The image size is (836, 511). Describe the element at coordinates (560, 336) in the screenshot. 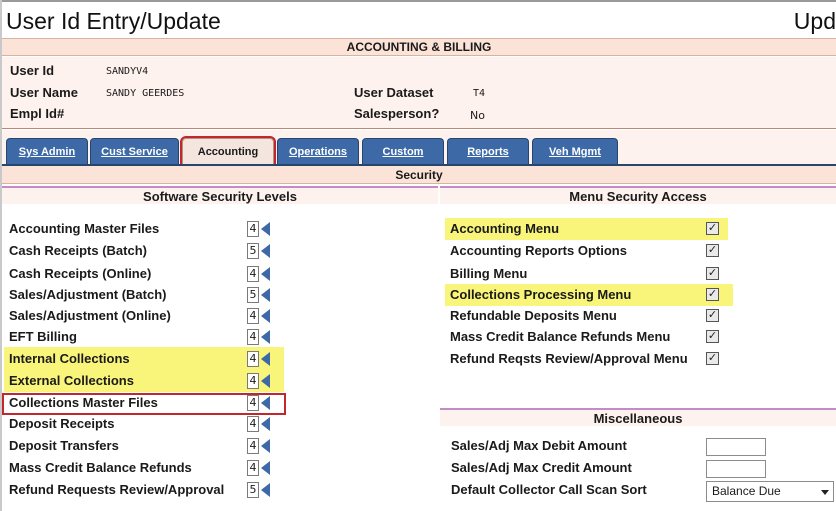

I see `menu-label-mass-credit-balance-refunds-menu: Mass Credit Balance Refunds Menu` at that location.